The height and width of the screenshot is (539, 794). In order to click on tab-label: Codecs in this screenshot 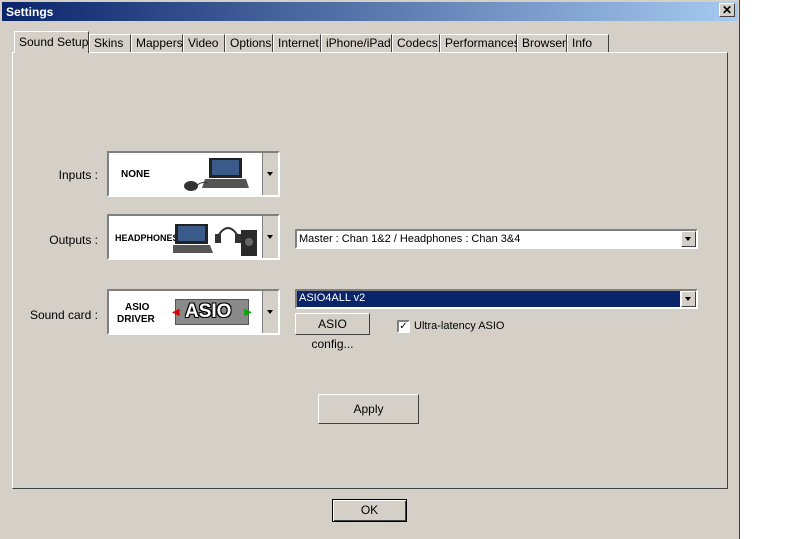, I will do `click(417, 43)`.